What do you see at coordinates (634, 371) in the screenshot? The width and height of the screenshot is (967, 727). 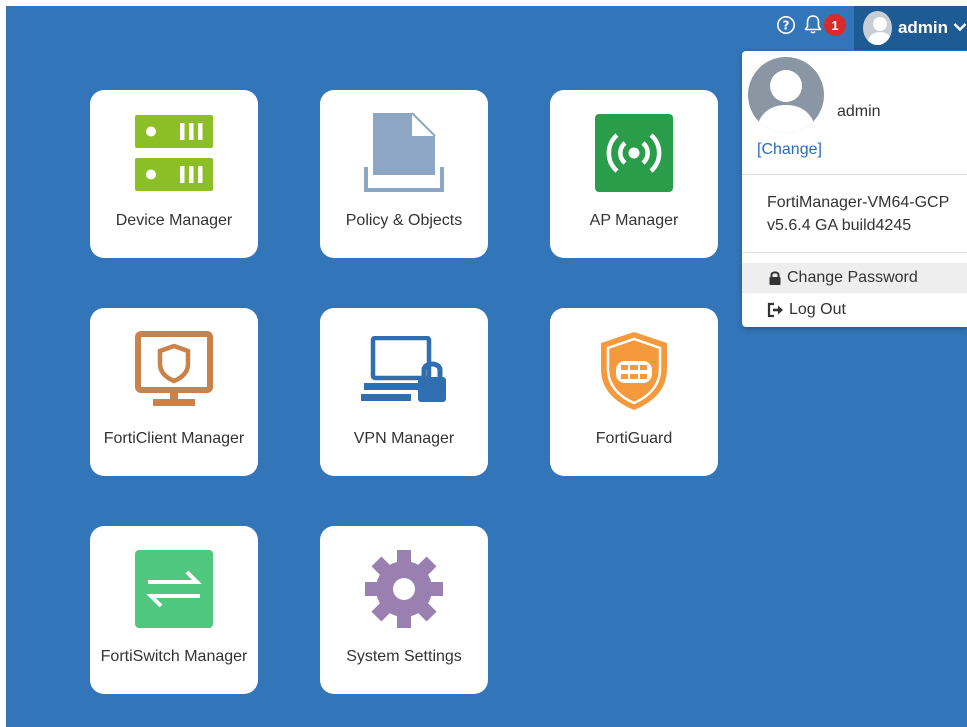 I see `shield-icon` at bounding box center [634, 371].